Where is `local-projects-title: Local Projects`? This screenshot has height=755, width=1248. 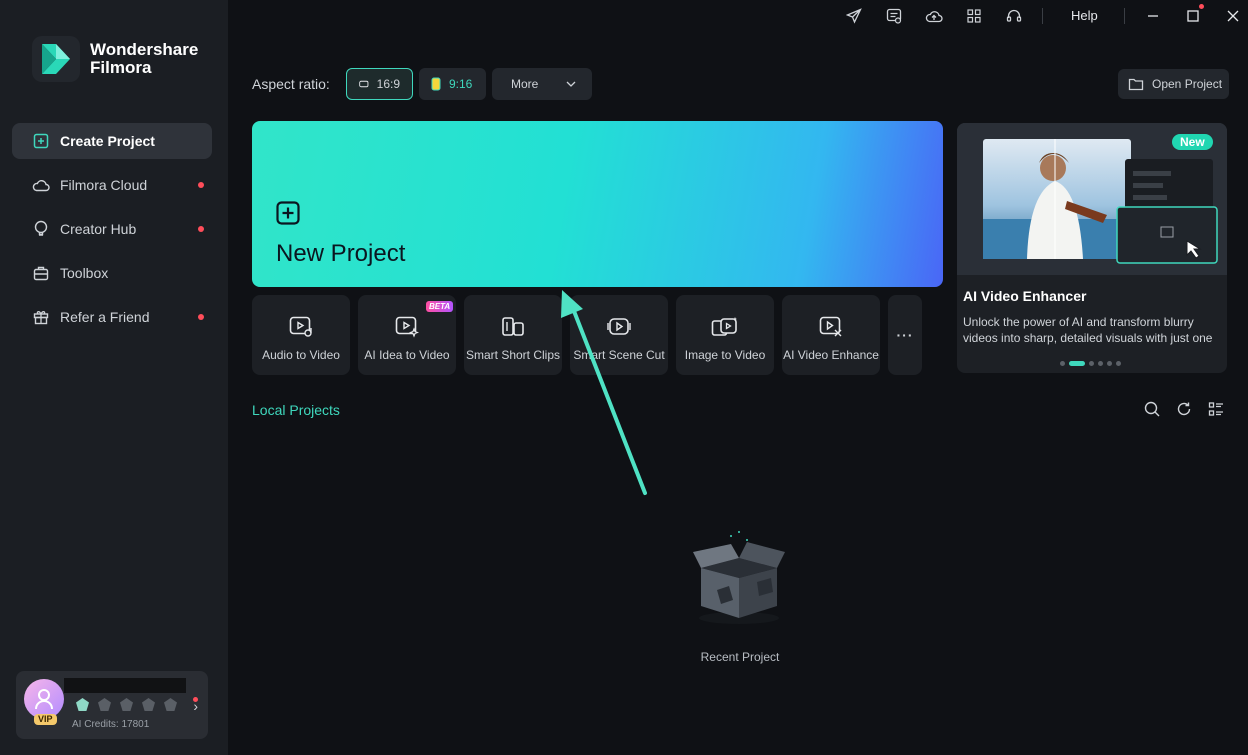 local-projects-title: Local Projects is located at coordinates (296, 410).